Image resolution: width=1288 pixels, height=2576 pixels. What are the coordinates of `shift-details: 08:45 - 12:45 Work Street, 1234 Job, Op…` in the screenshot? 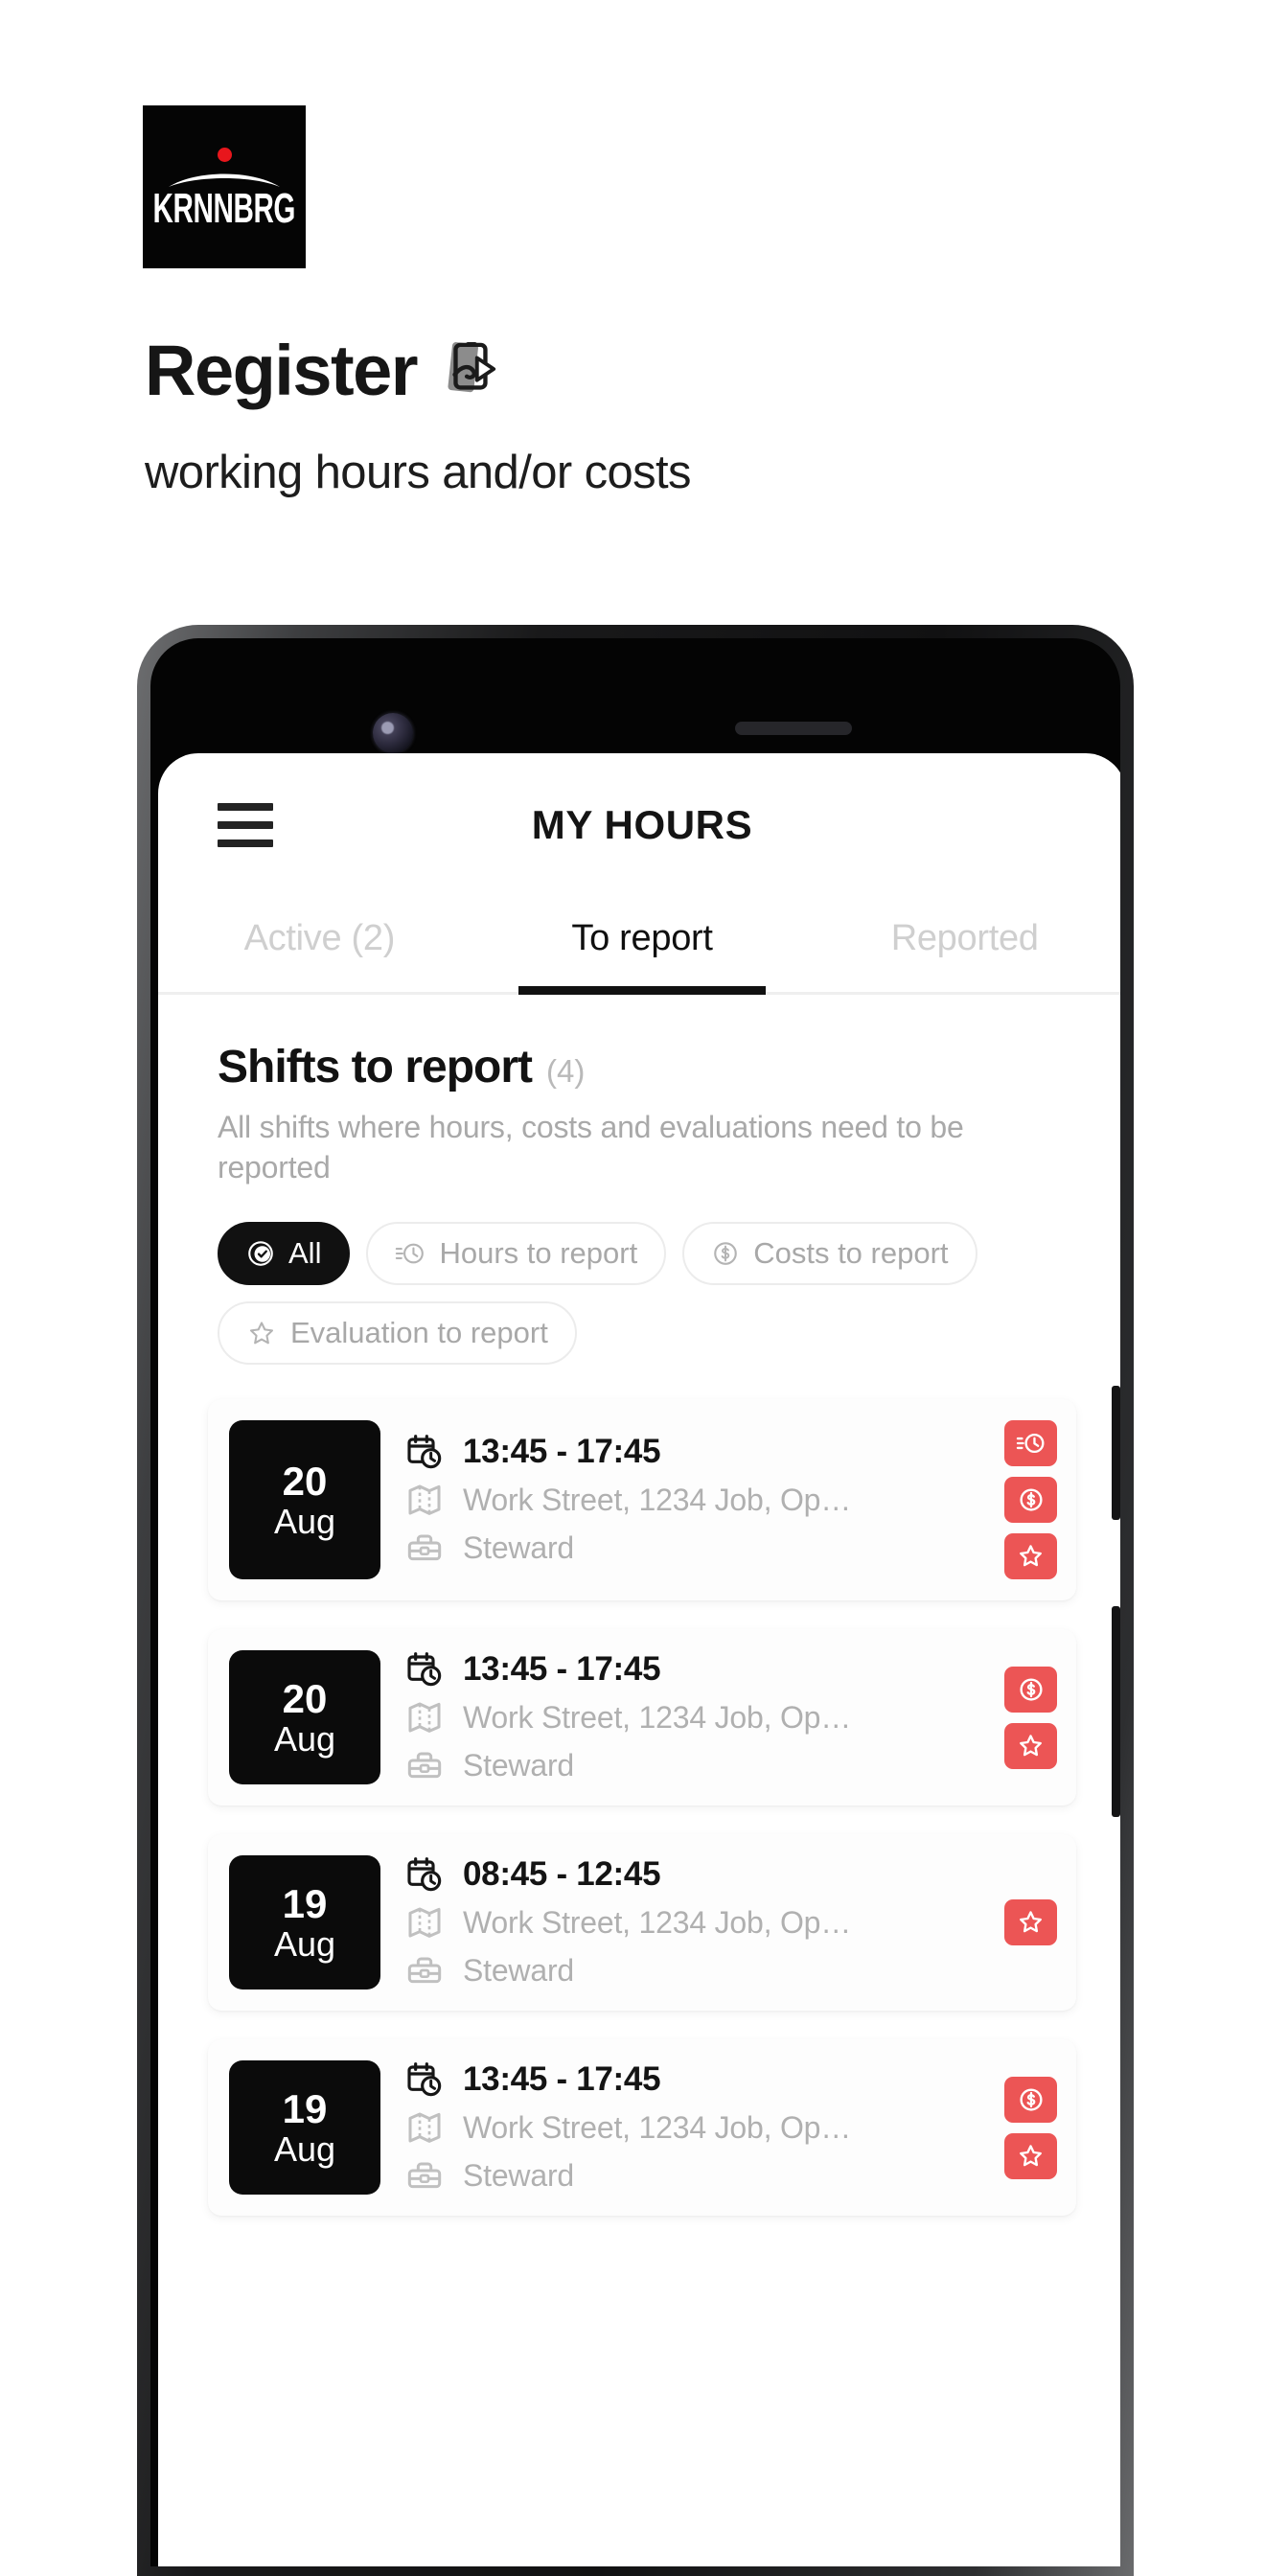 It's located at (685, 1922).